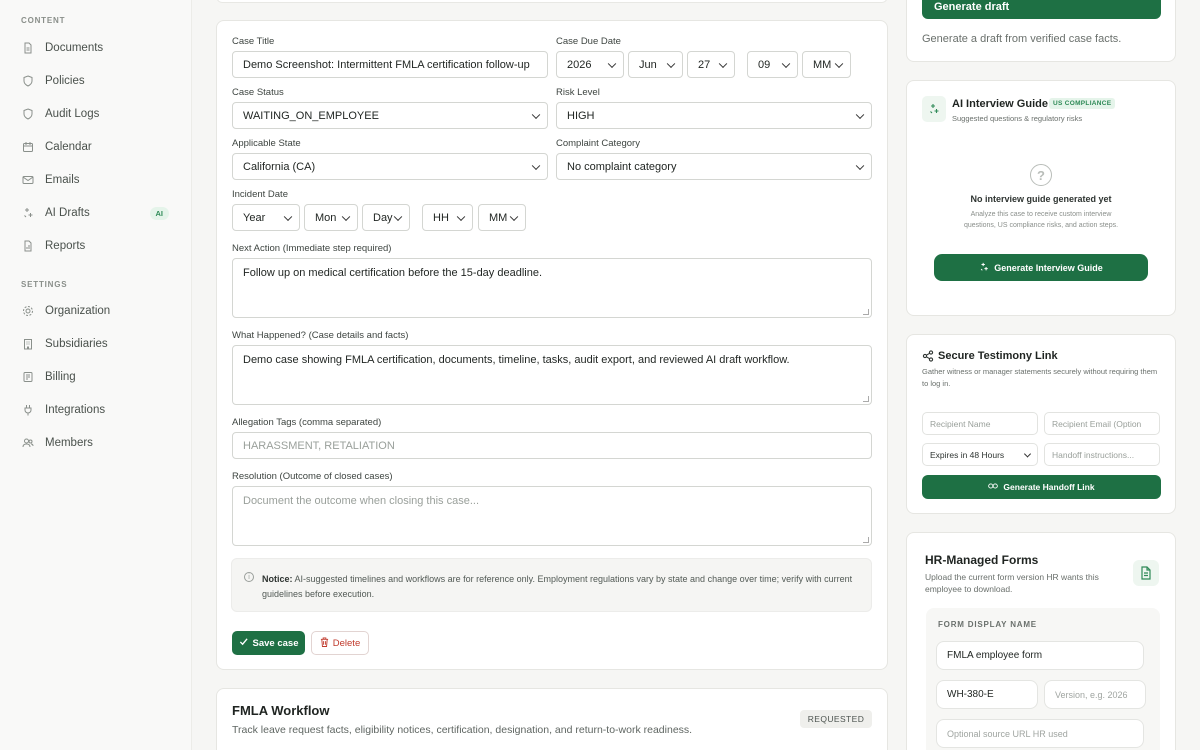 The width and height of the screenshot is (1200, 750). Describe the element at coordinates (96, 213) in the screenshot. I see `sidebar-item-ai-drafts: AI Drafts AI` at that location.